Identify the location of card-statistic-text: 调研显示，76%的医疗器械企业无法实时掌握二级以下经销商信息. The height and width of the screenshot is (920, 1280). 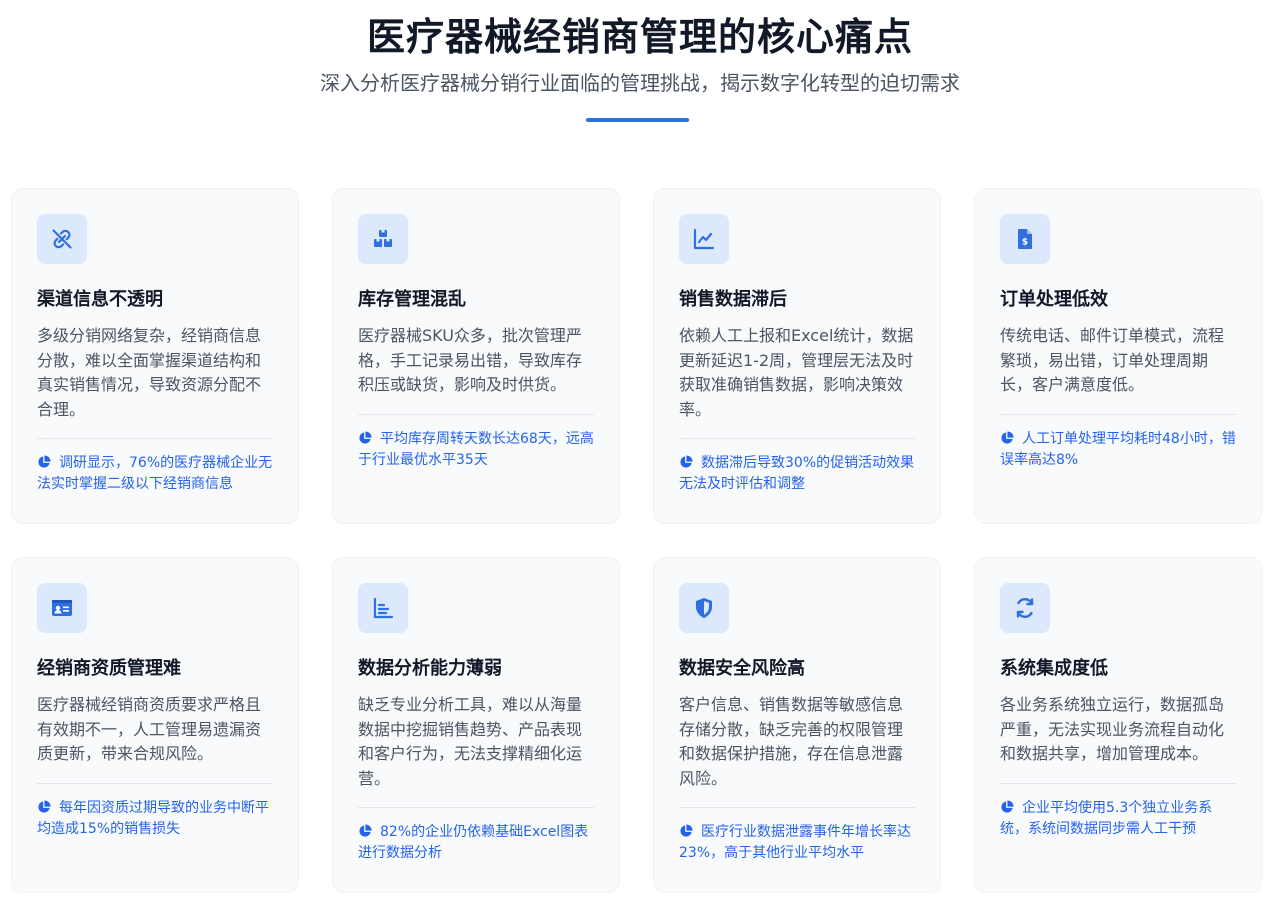
(155, 474).